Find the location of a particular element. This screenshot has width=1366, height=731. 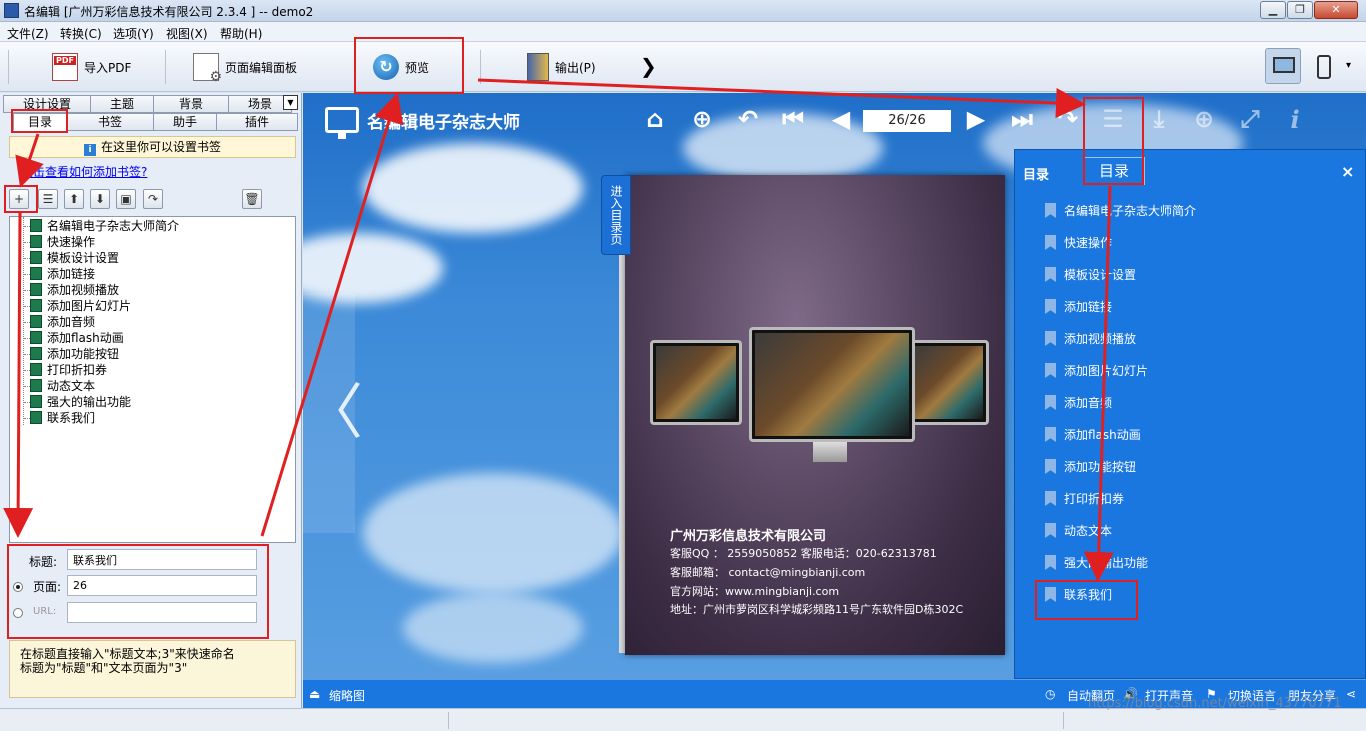

toc-item: 添加flash动画 is located at coordinates (1093, 435).